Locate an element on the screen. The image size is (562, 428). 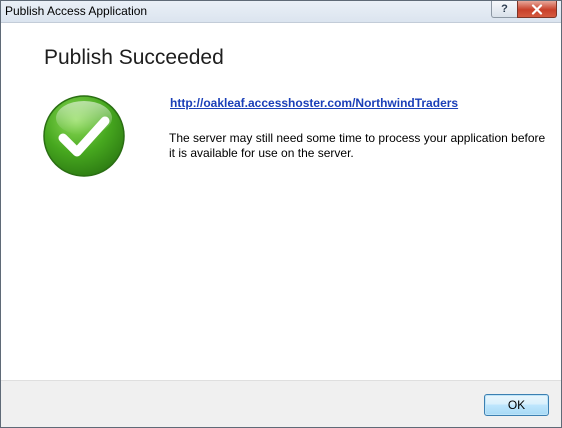
checkmark-circle-icon is located at coordinates (84, 136).